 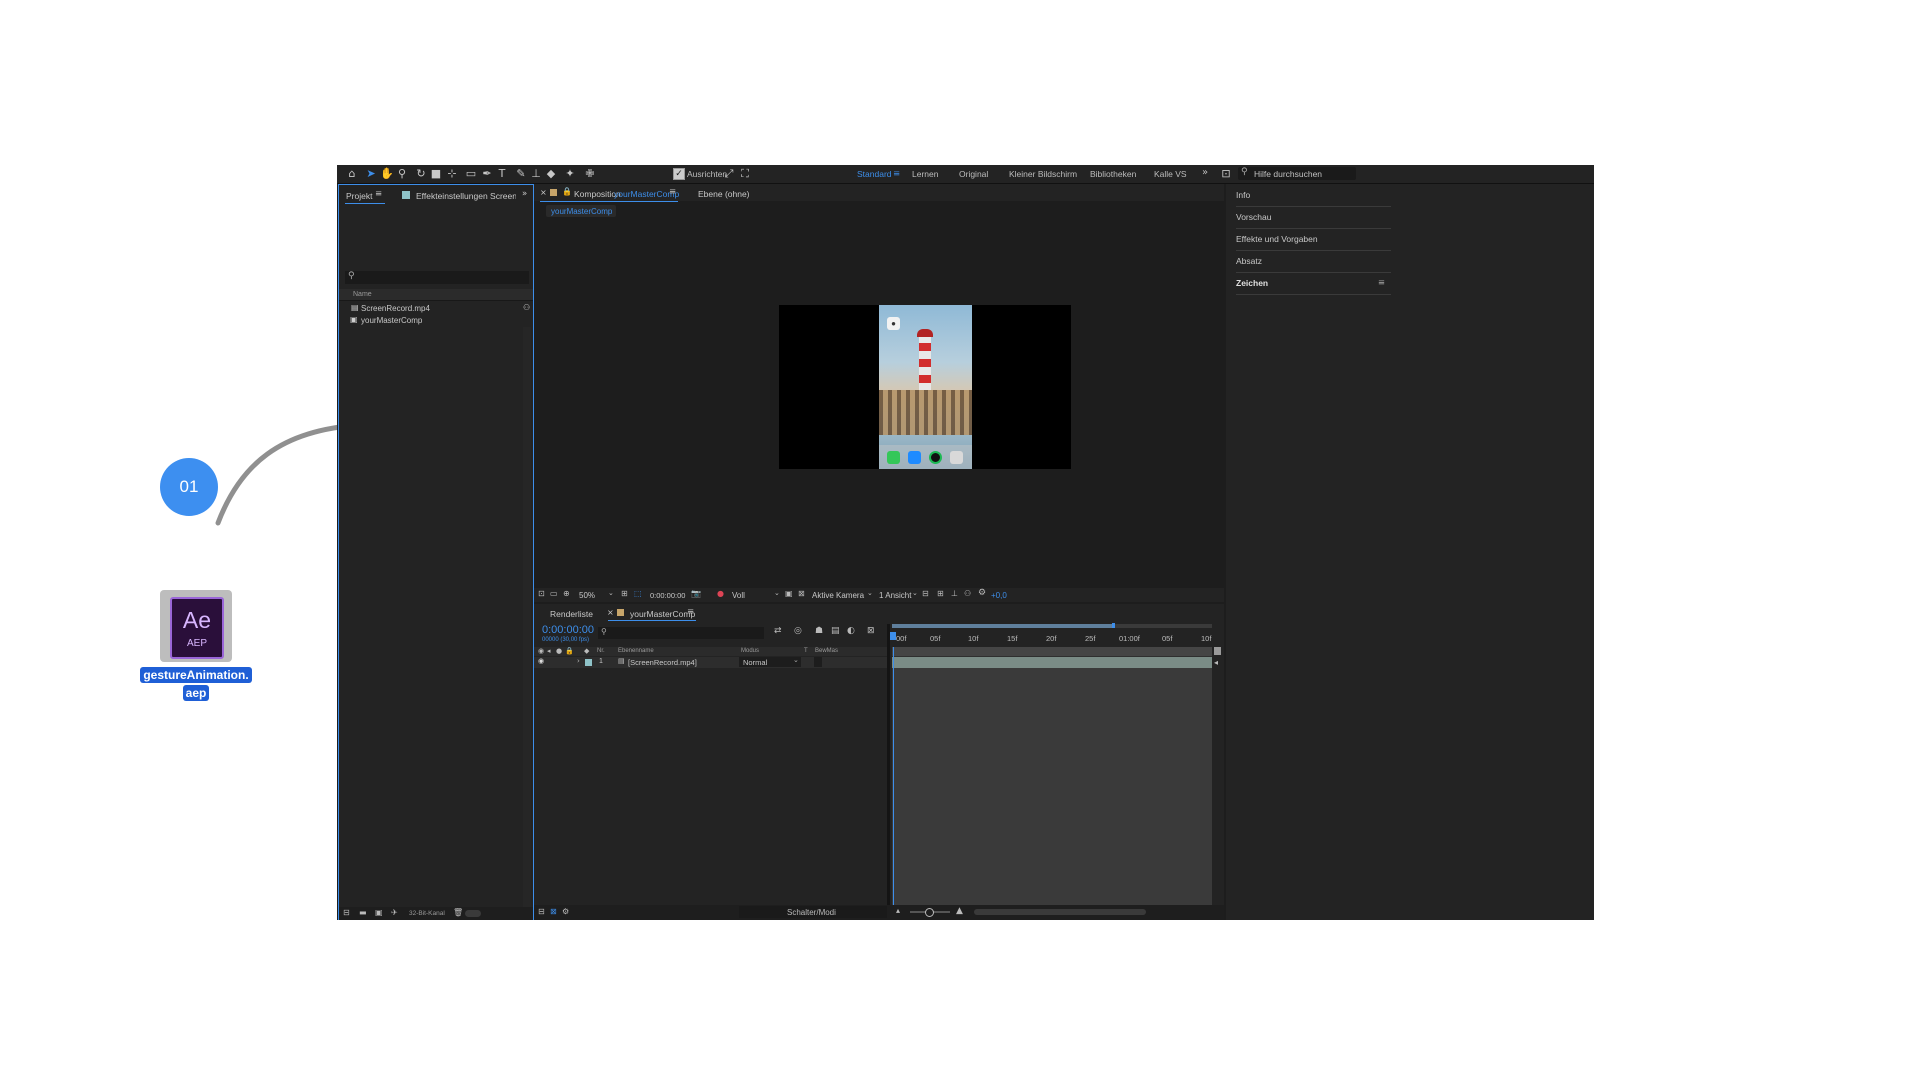 What do you see at coordinates (471, 173) in the screenshot?
I see `rectangle-tool-icon: ▭` at bounding box center [471, 173].